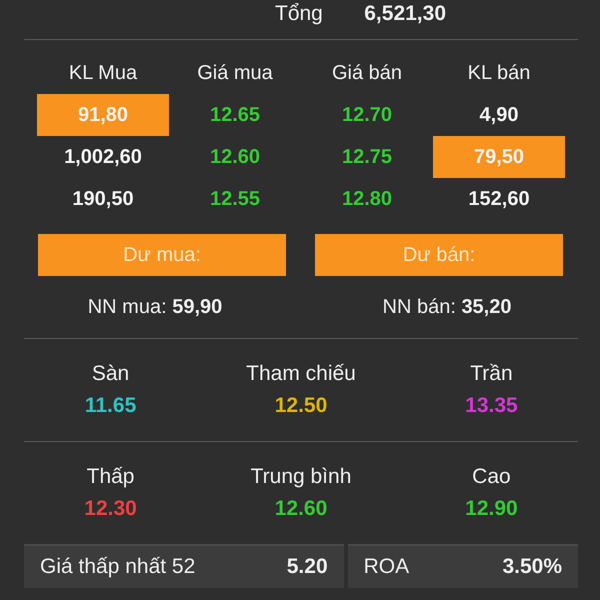 The image size is (600, 600). Describe the element at coordinates (491, 509) in the screenshot. I see `price-value: 12.90` at that location.